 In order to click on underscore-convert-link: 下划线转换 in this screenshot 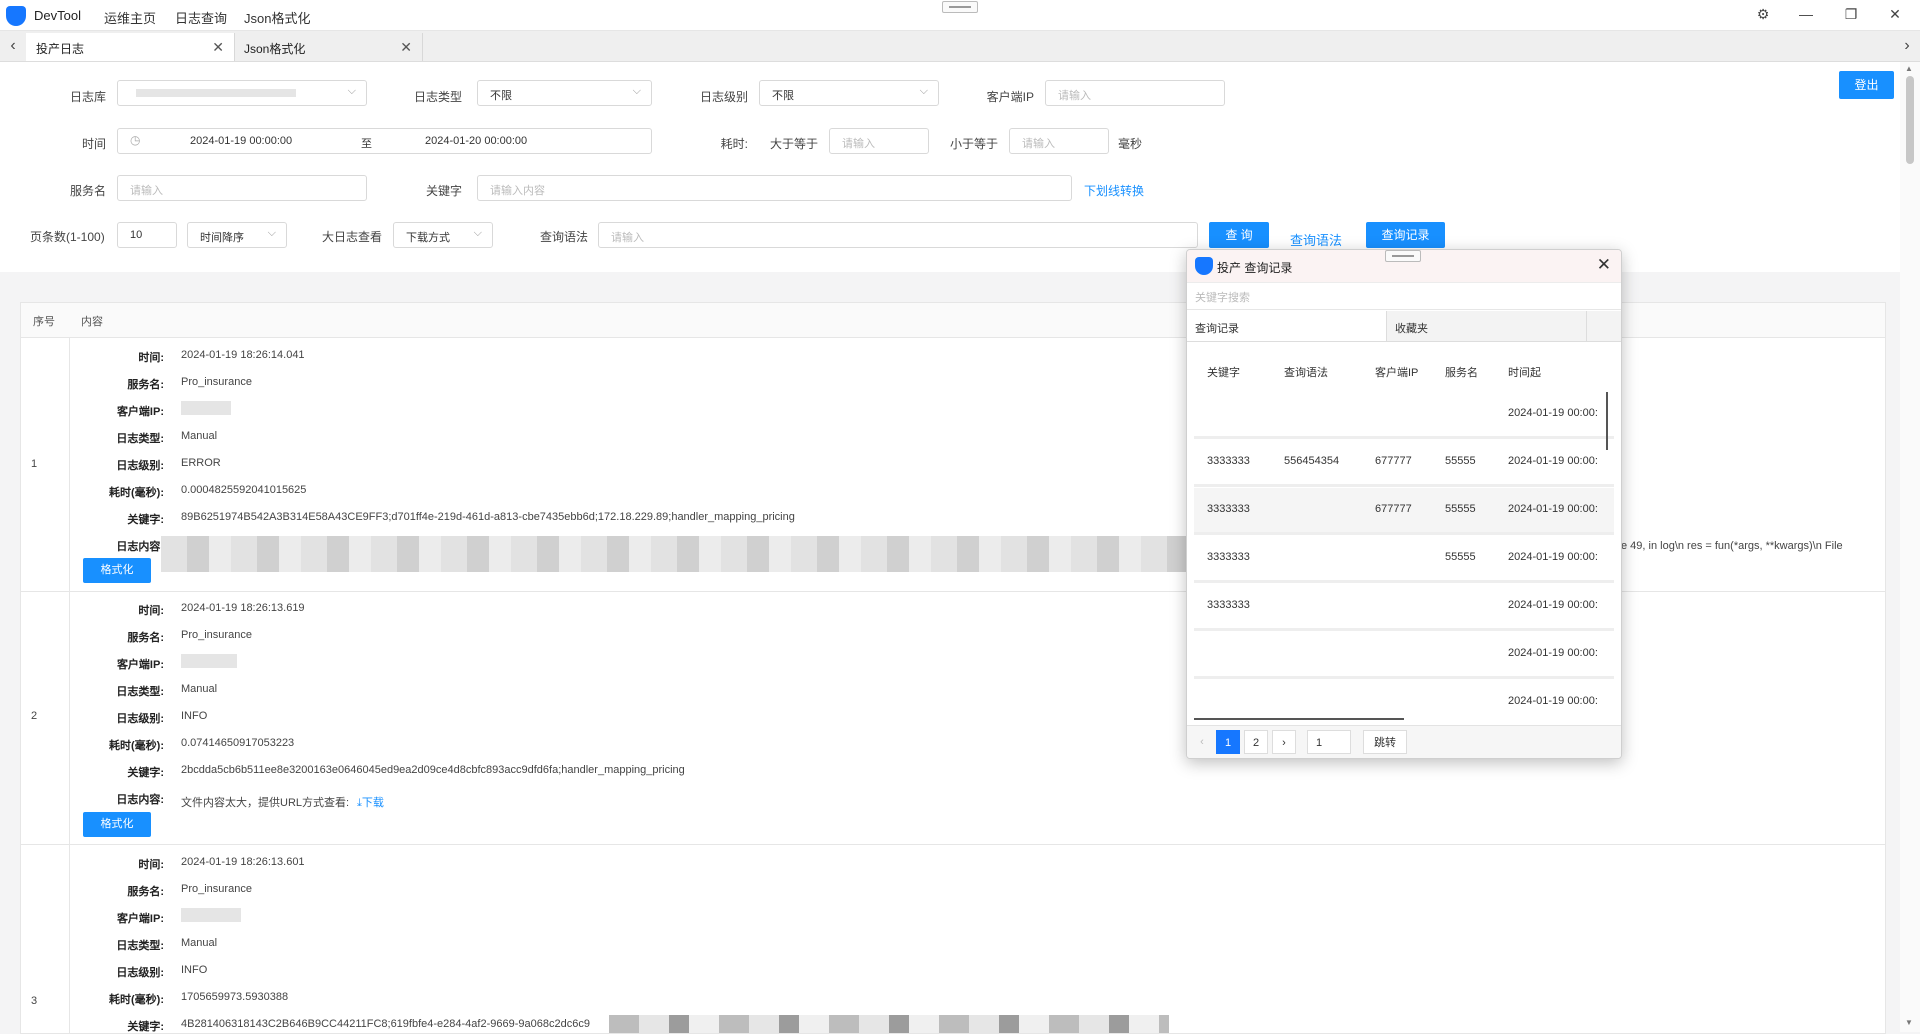, I will do `click(1114, 190)`.